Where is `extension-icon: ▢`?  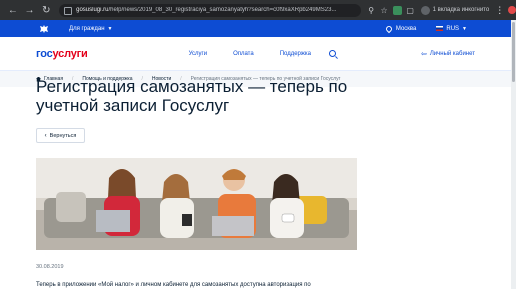
extension-icon: ▢ is located at coordinates (410, 10).